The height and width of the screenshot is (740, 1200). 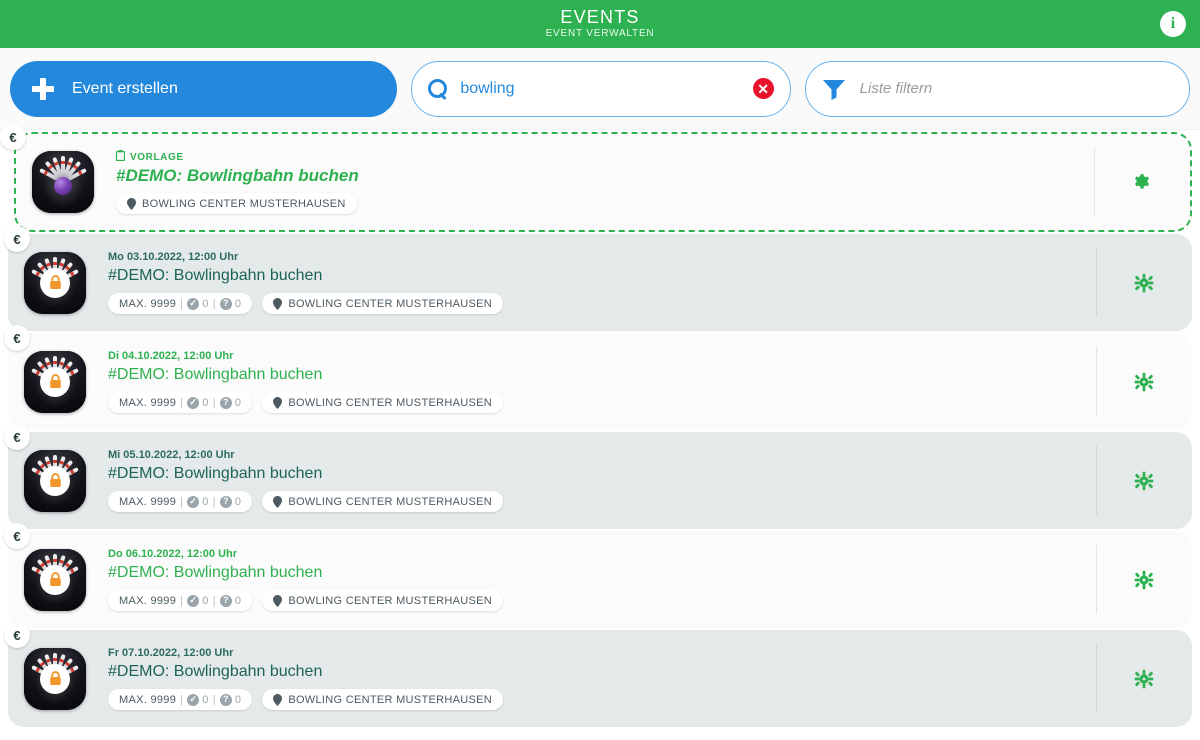 What do you see at coordinates (157, 157) in the screenshot?
I see `template-badge-label: VORLAGE` at bounding box center [157, 157].